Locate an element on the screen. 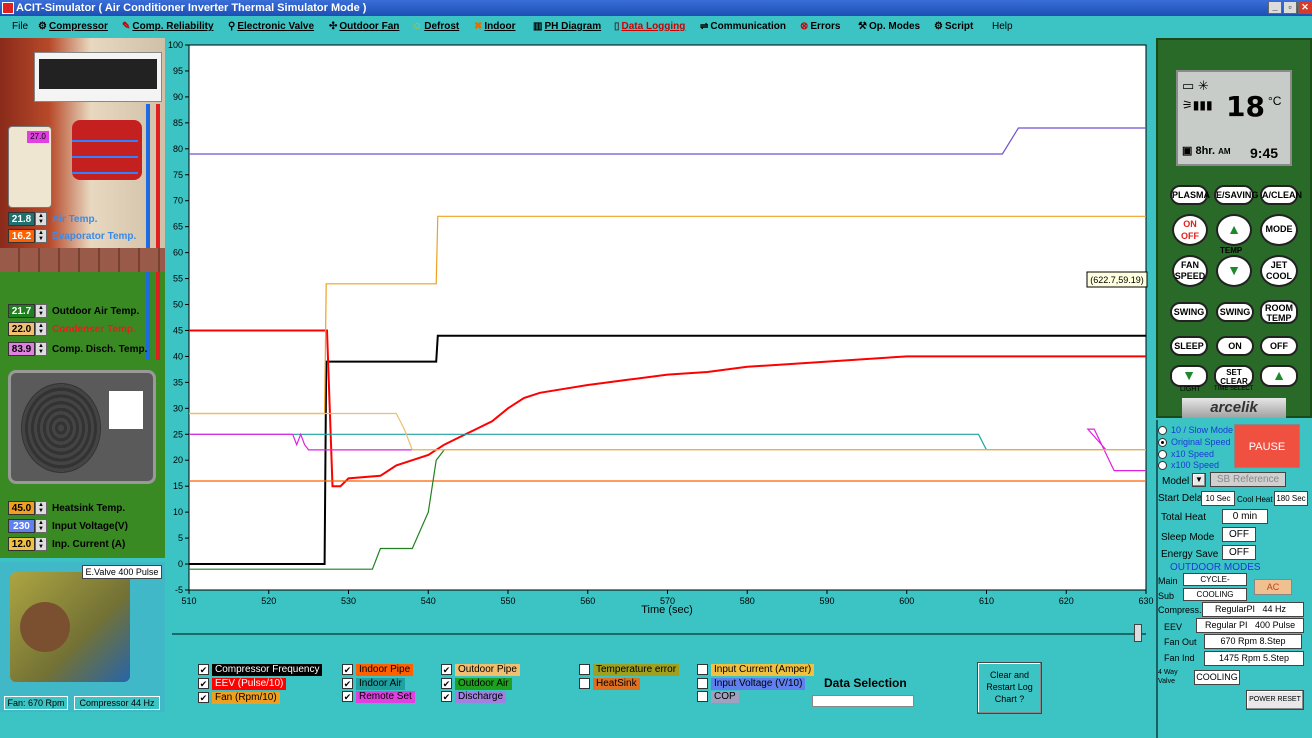 The image size is (1312, 738). legend-discharge: ✔ Discharge is located at coordinates (474, 696).